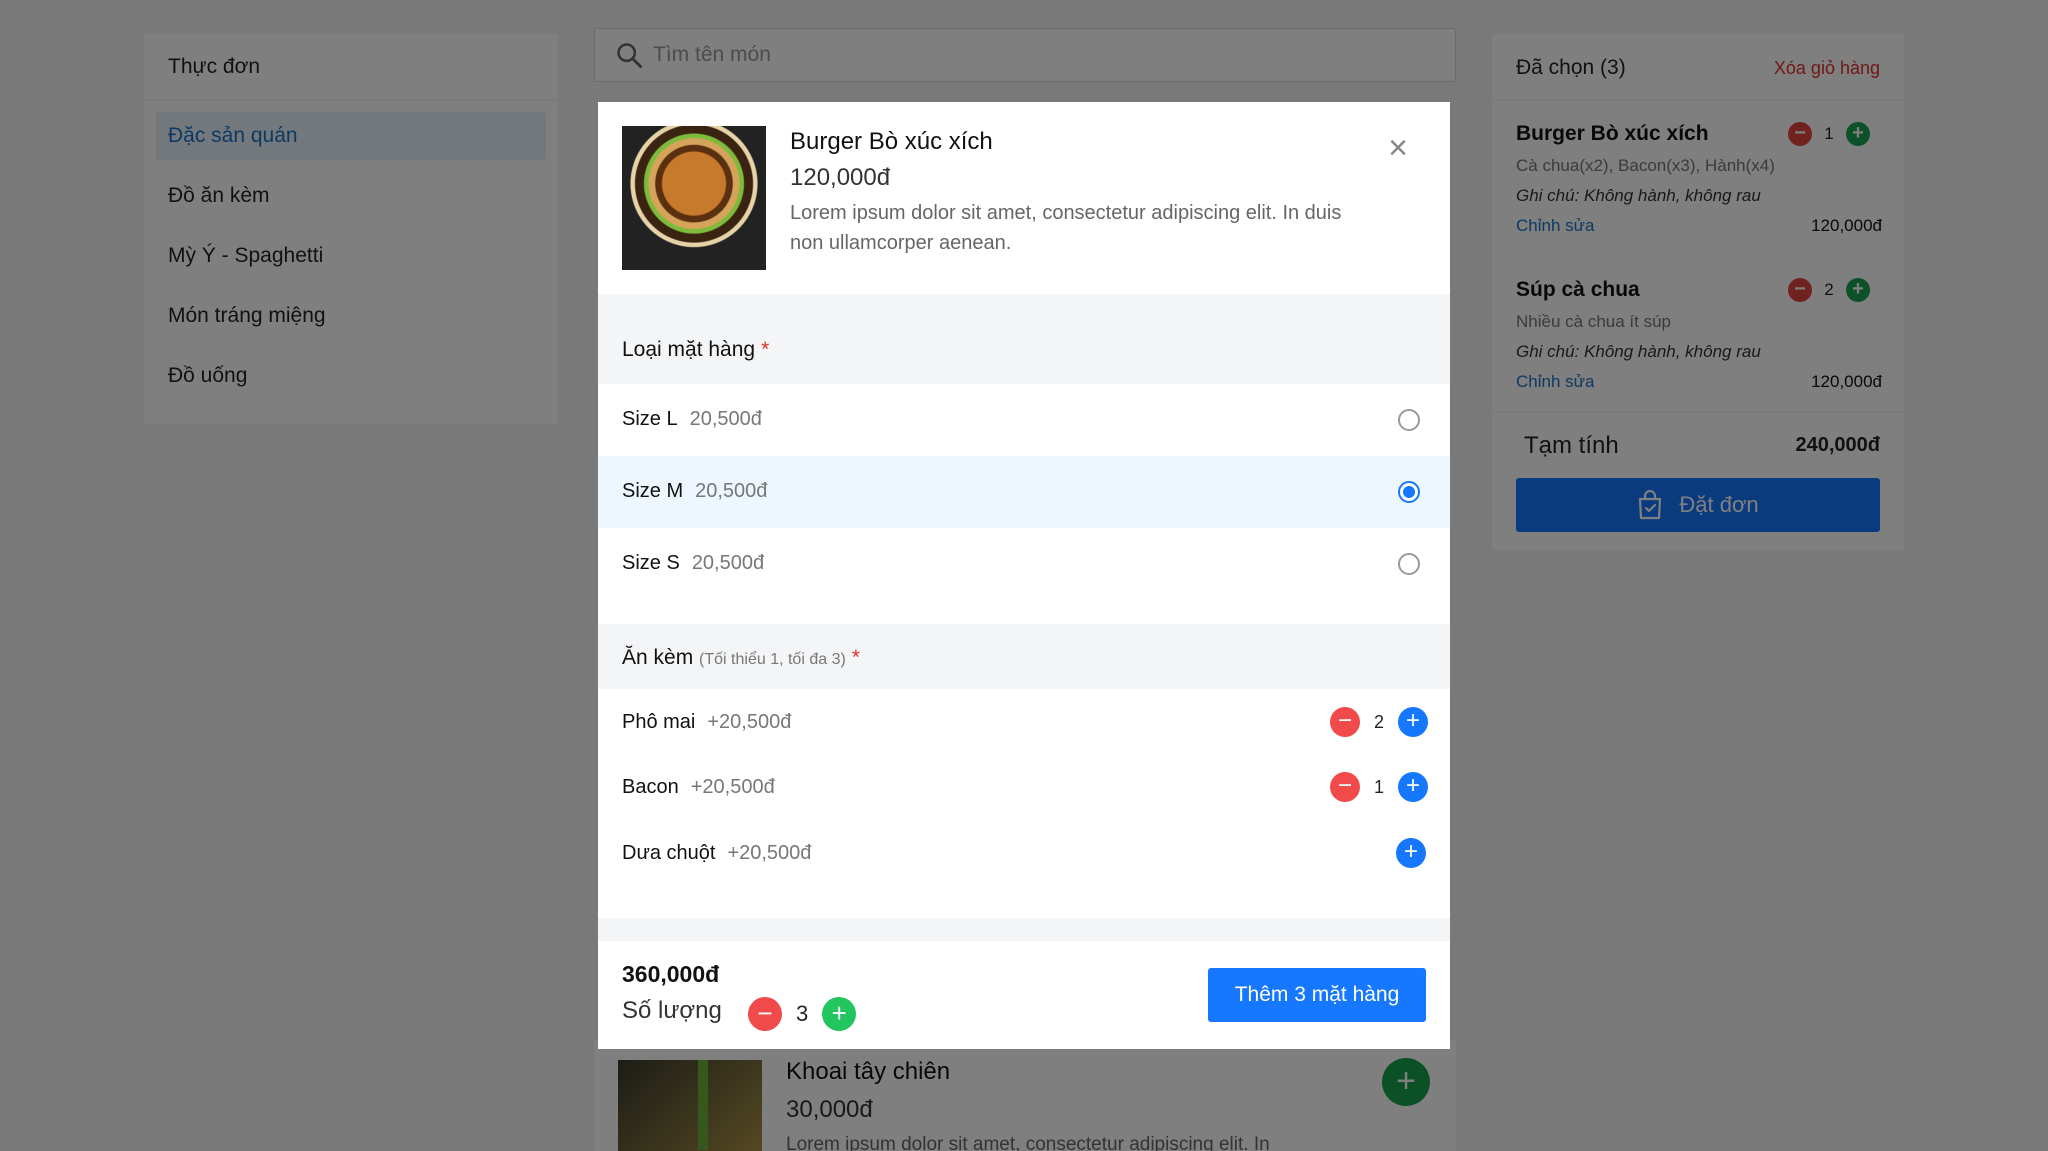  I want to click on variant-label: Size S, so click(651, 563).